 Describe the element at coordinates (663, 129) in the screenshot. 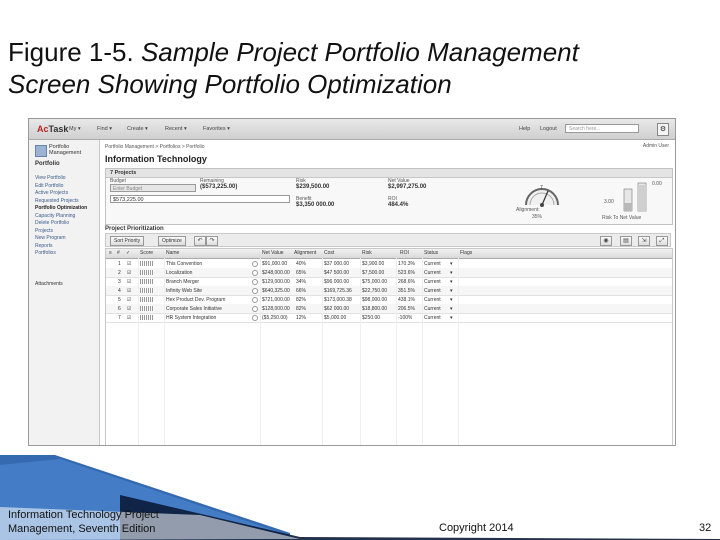

I see `gear-icon: ⚙` at that location.